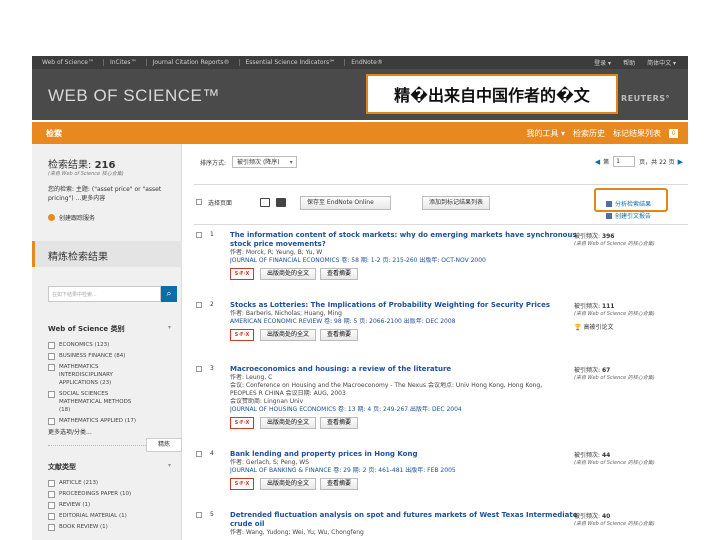 This screenshot has height=540, width=720. What do you see at coordinates (281, 202) in the screenshot?
I see `email-icon` at bounding box center [281, 202].